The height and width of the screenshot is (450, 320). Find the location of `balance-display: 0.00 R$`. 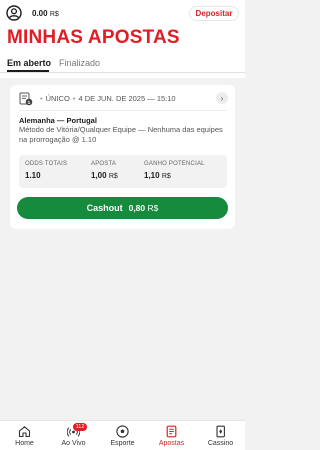

balance-display: 0.00 R$ is located at coordinates (45, 13).